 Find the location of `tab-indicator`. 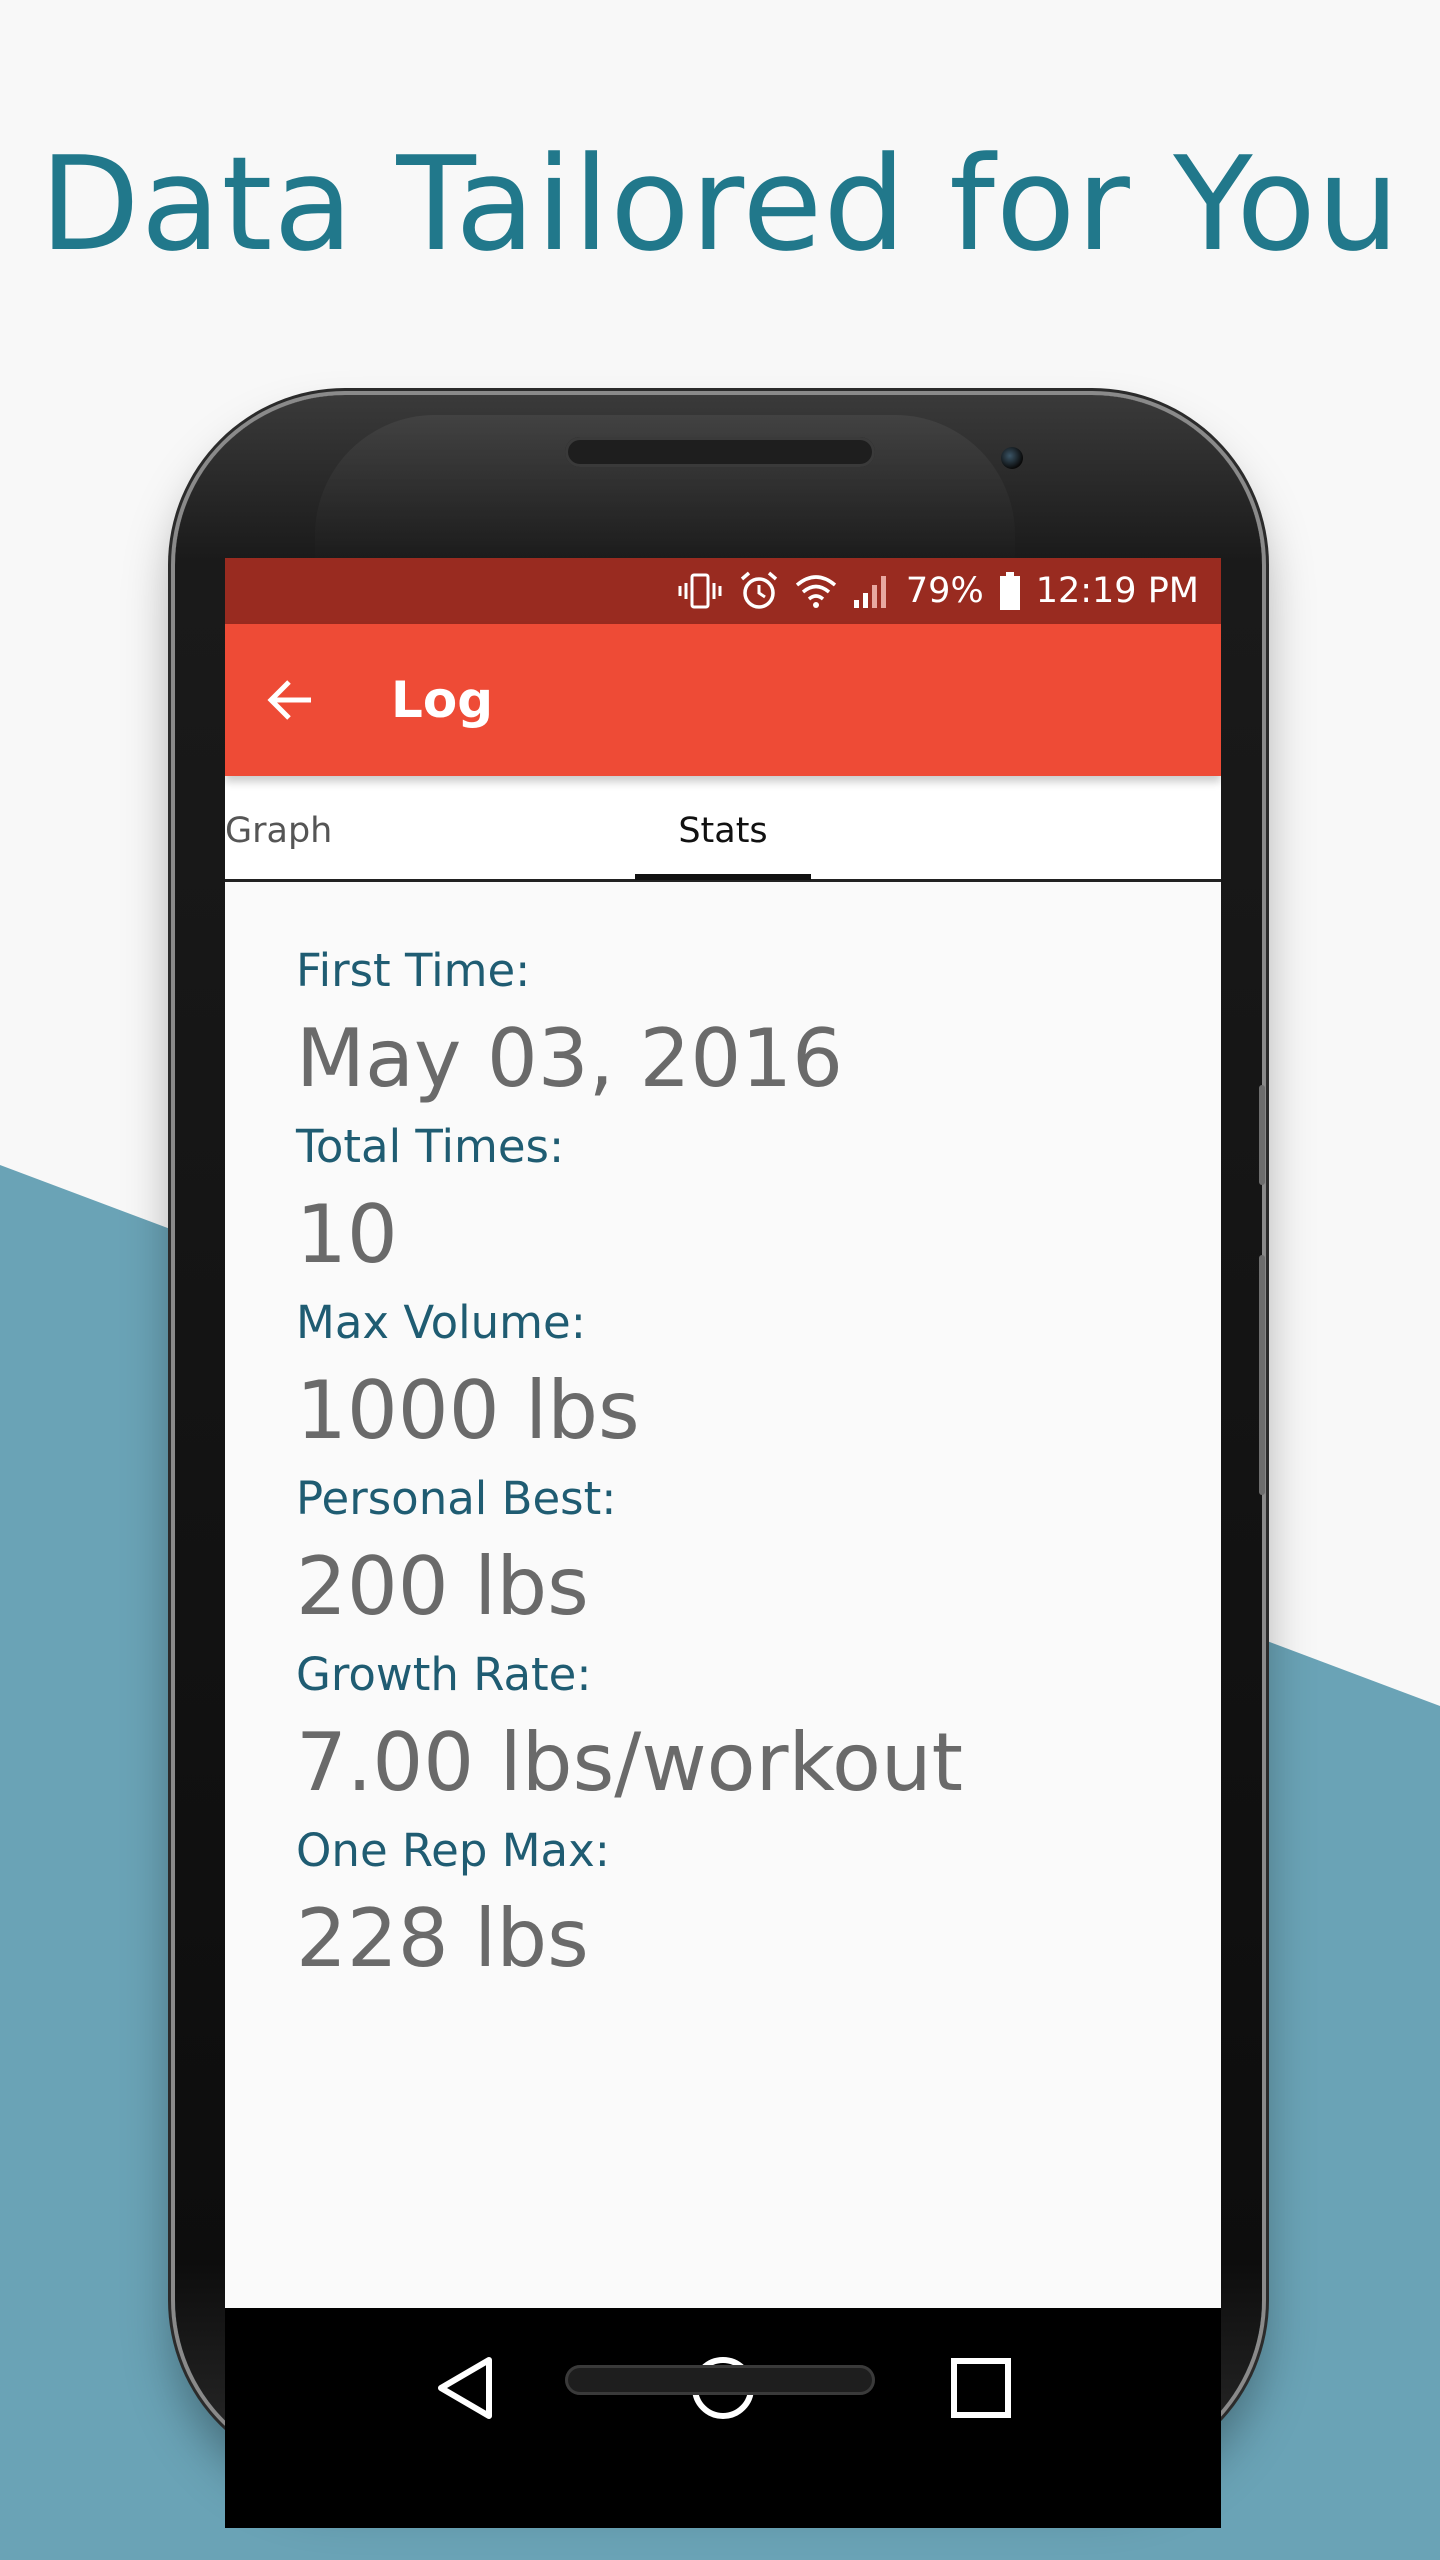

tab-indicator is located at coordinates (723, 877).